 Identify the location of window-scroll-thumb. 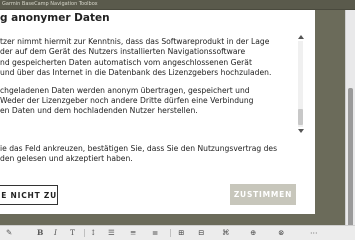
(350, 158).